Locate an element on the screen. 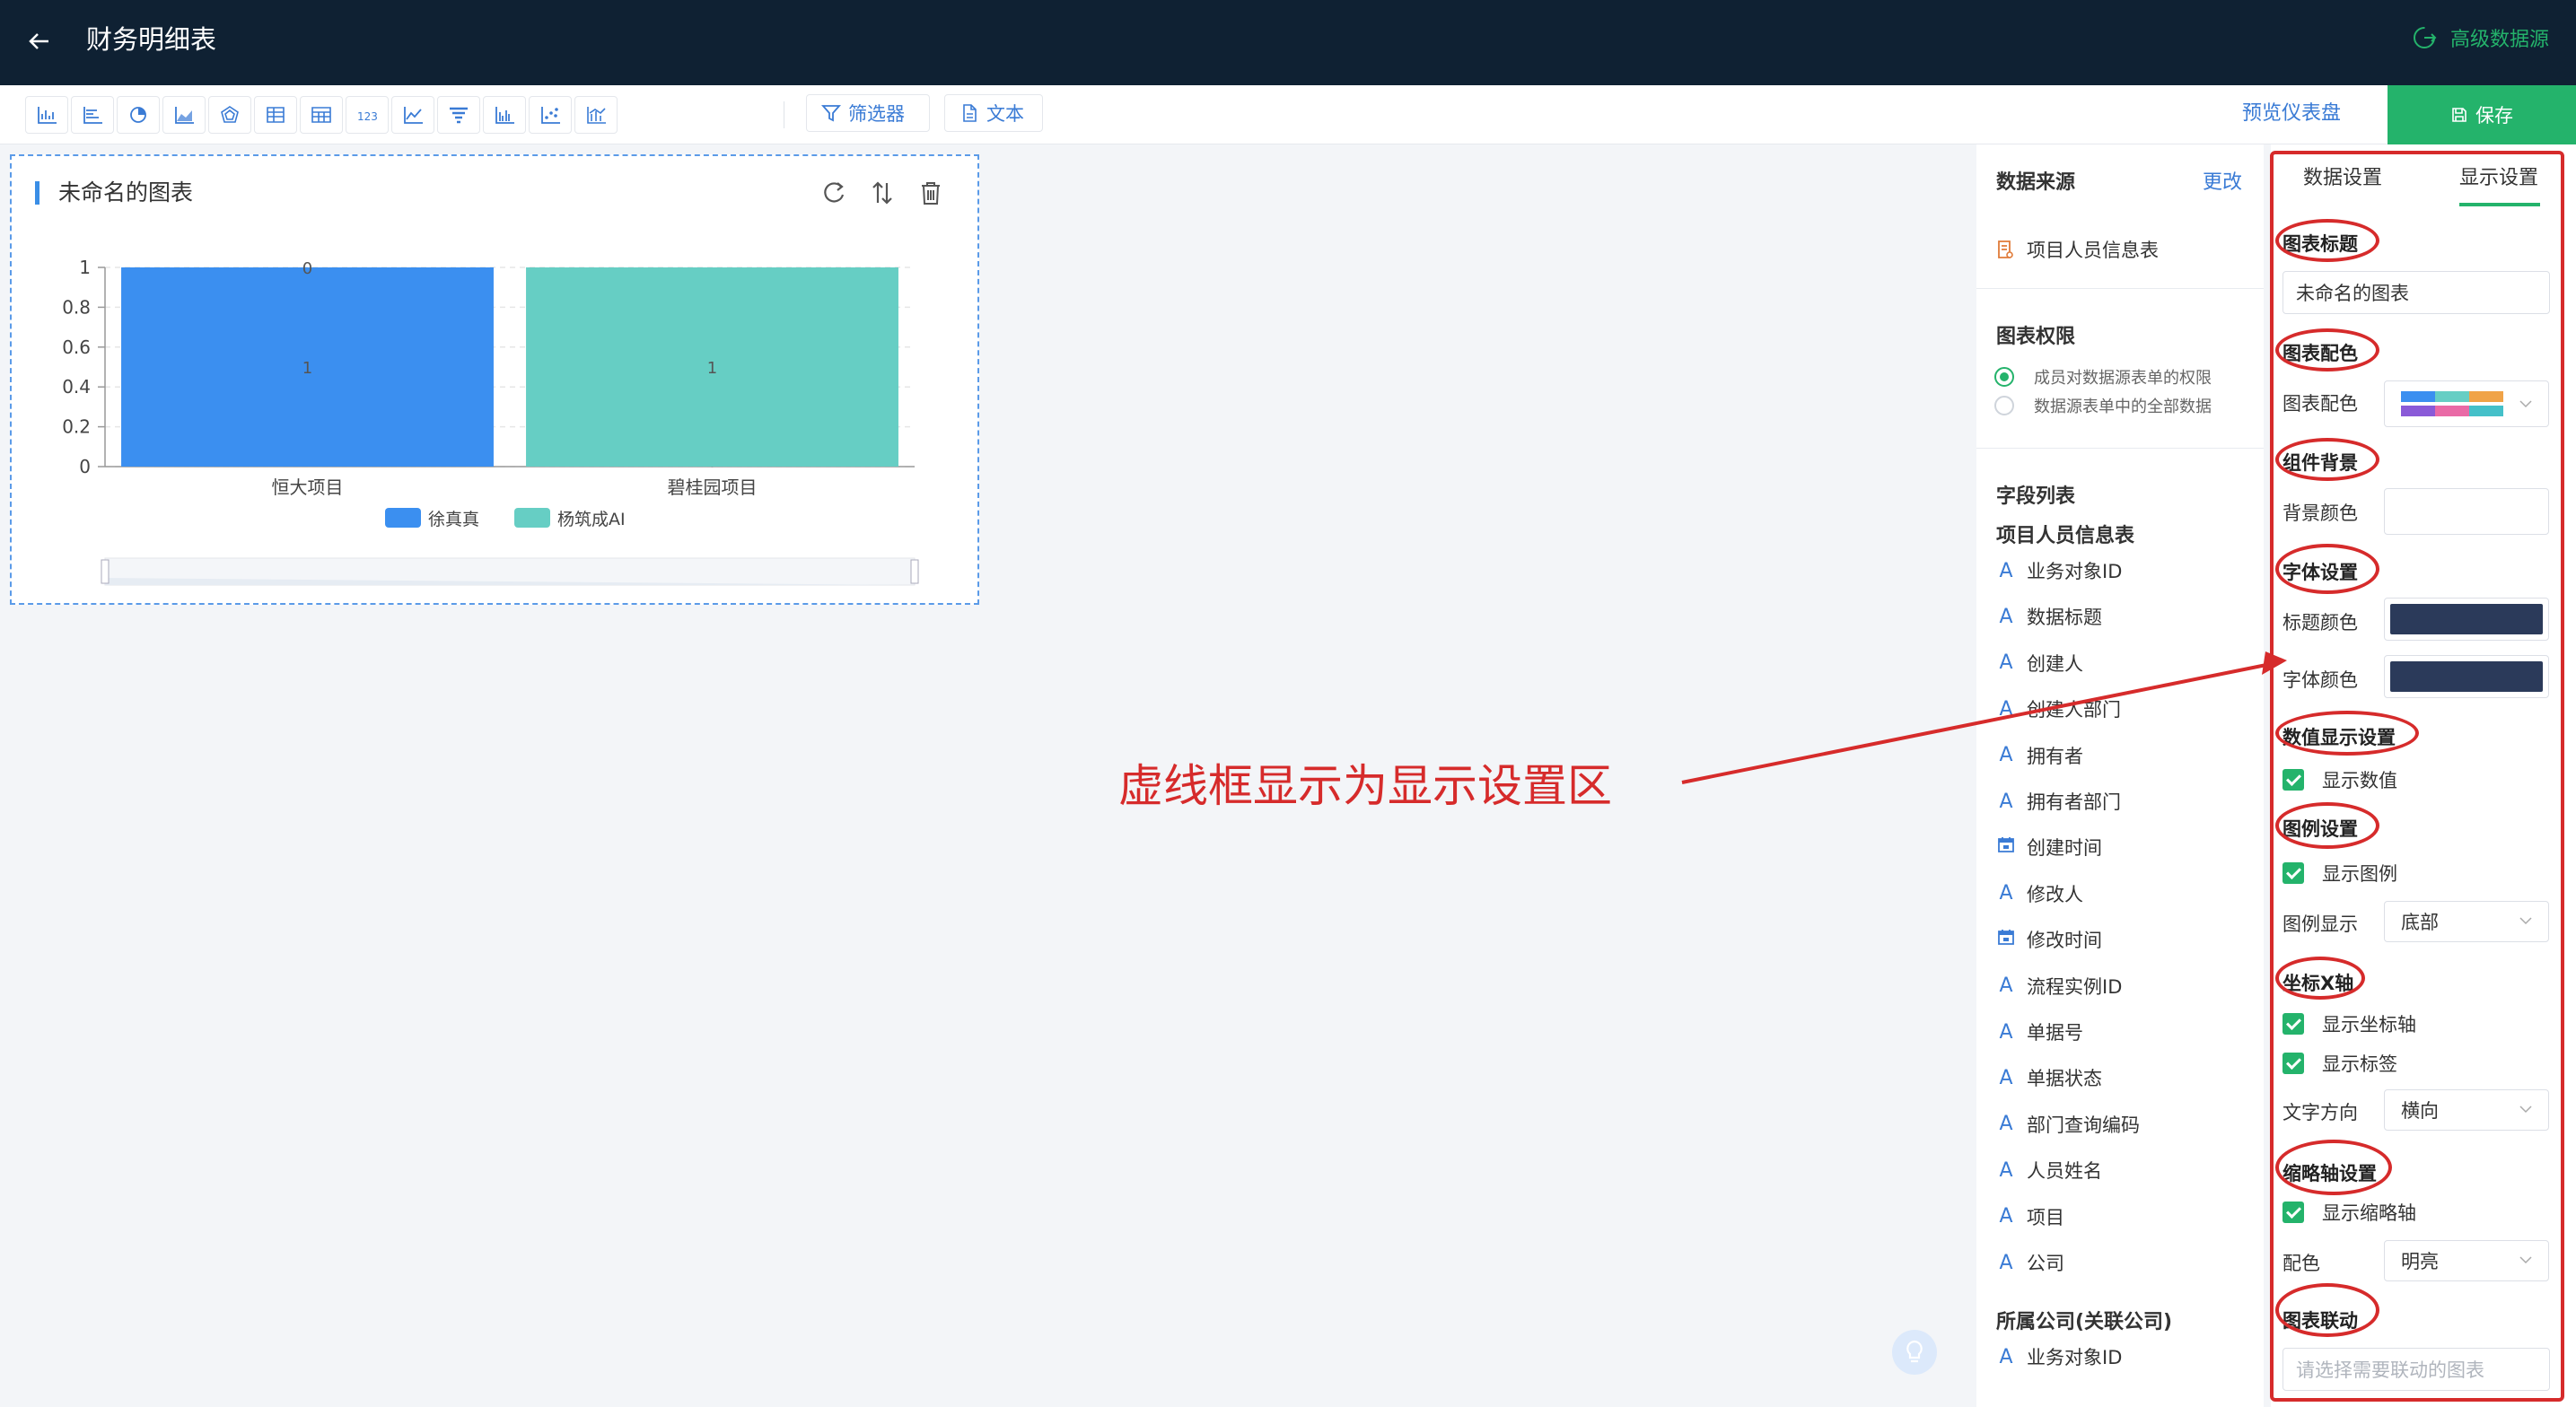 The image size is (2576, 1407). help-bulb-icon is located at coordinates (1914, 1352).